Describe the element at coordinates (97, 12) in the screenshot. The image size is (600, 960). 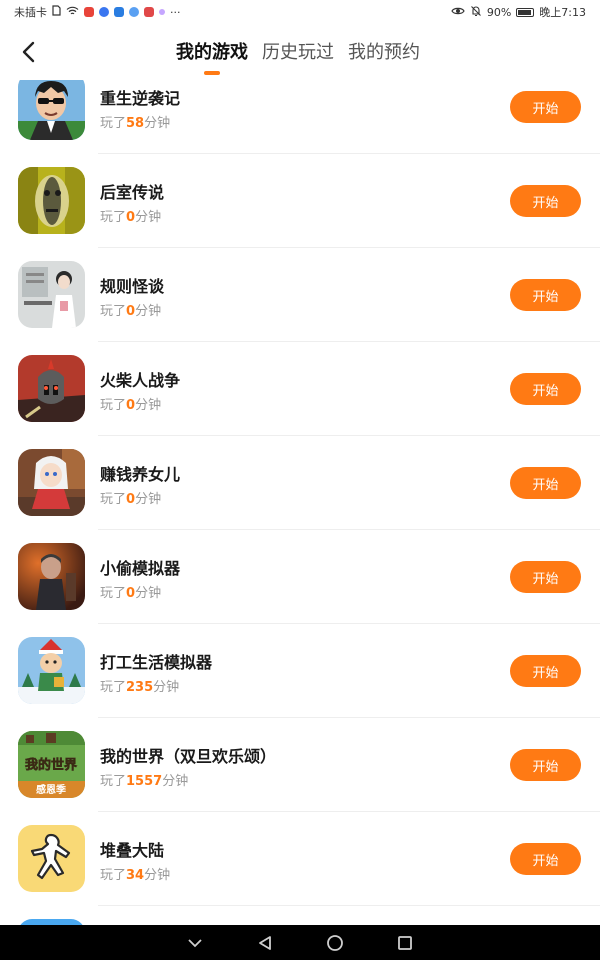
I see `status-left: 未插卡 ···` at that location.